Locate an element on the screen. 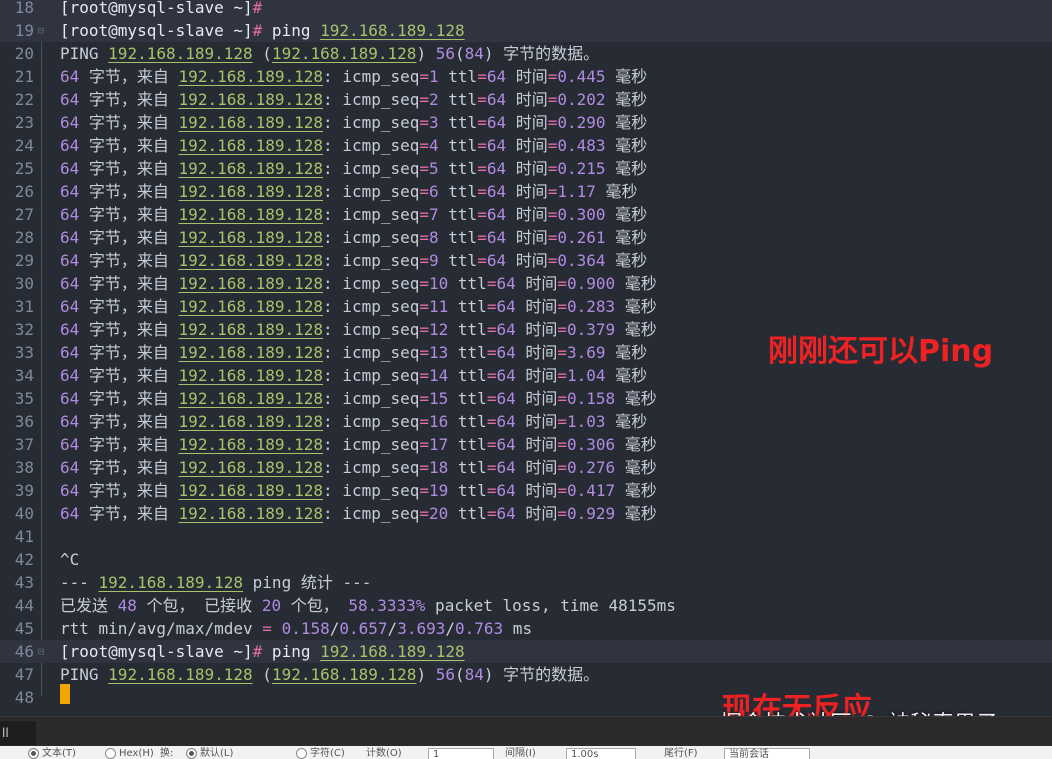 The width and height of the screenshot is (1052, 759). number: 0.290 is located at coordinates (581, 122).